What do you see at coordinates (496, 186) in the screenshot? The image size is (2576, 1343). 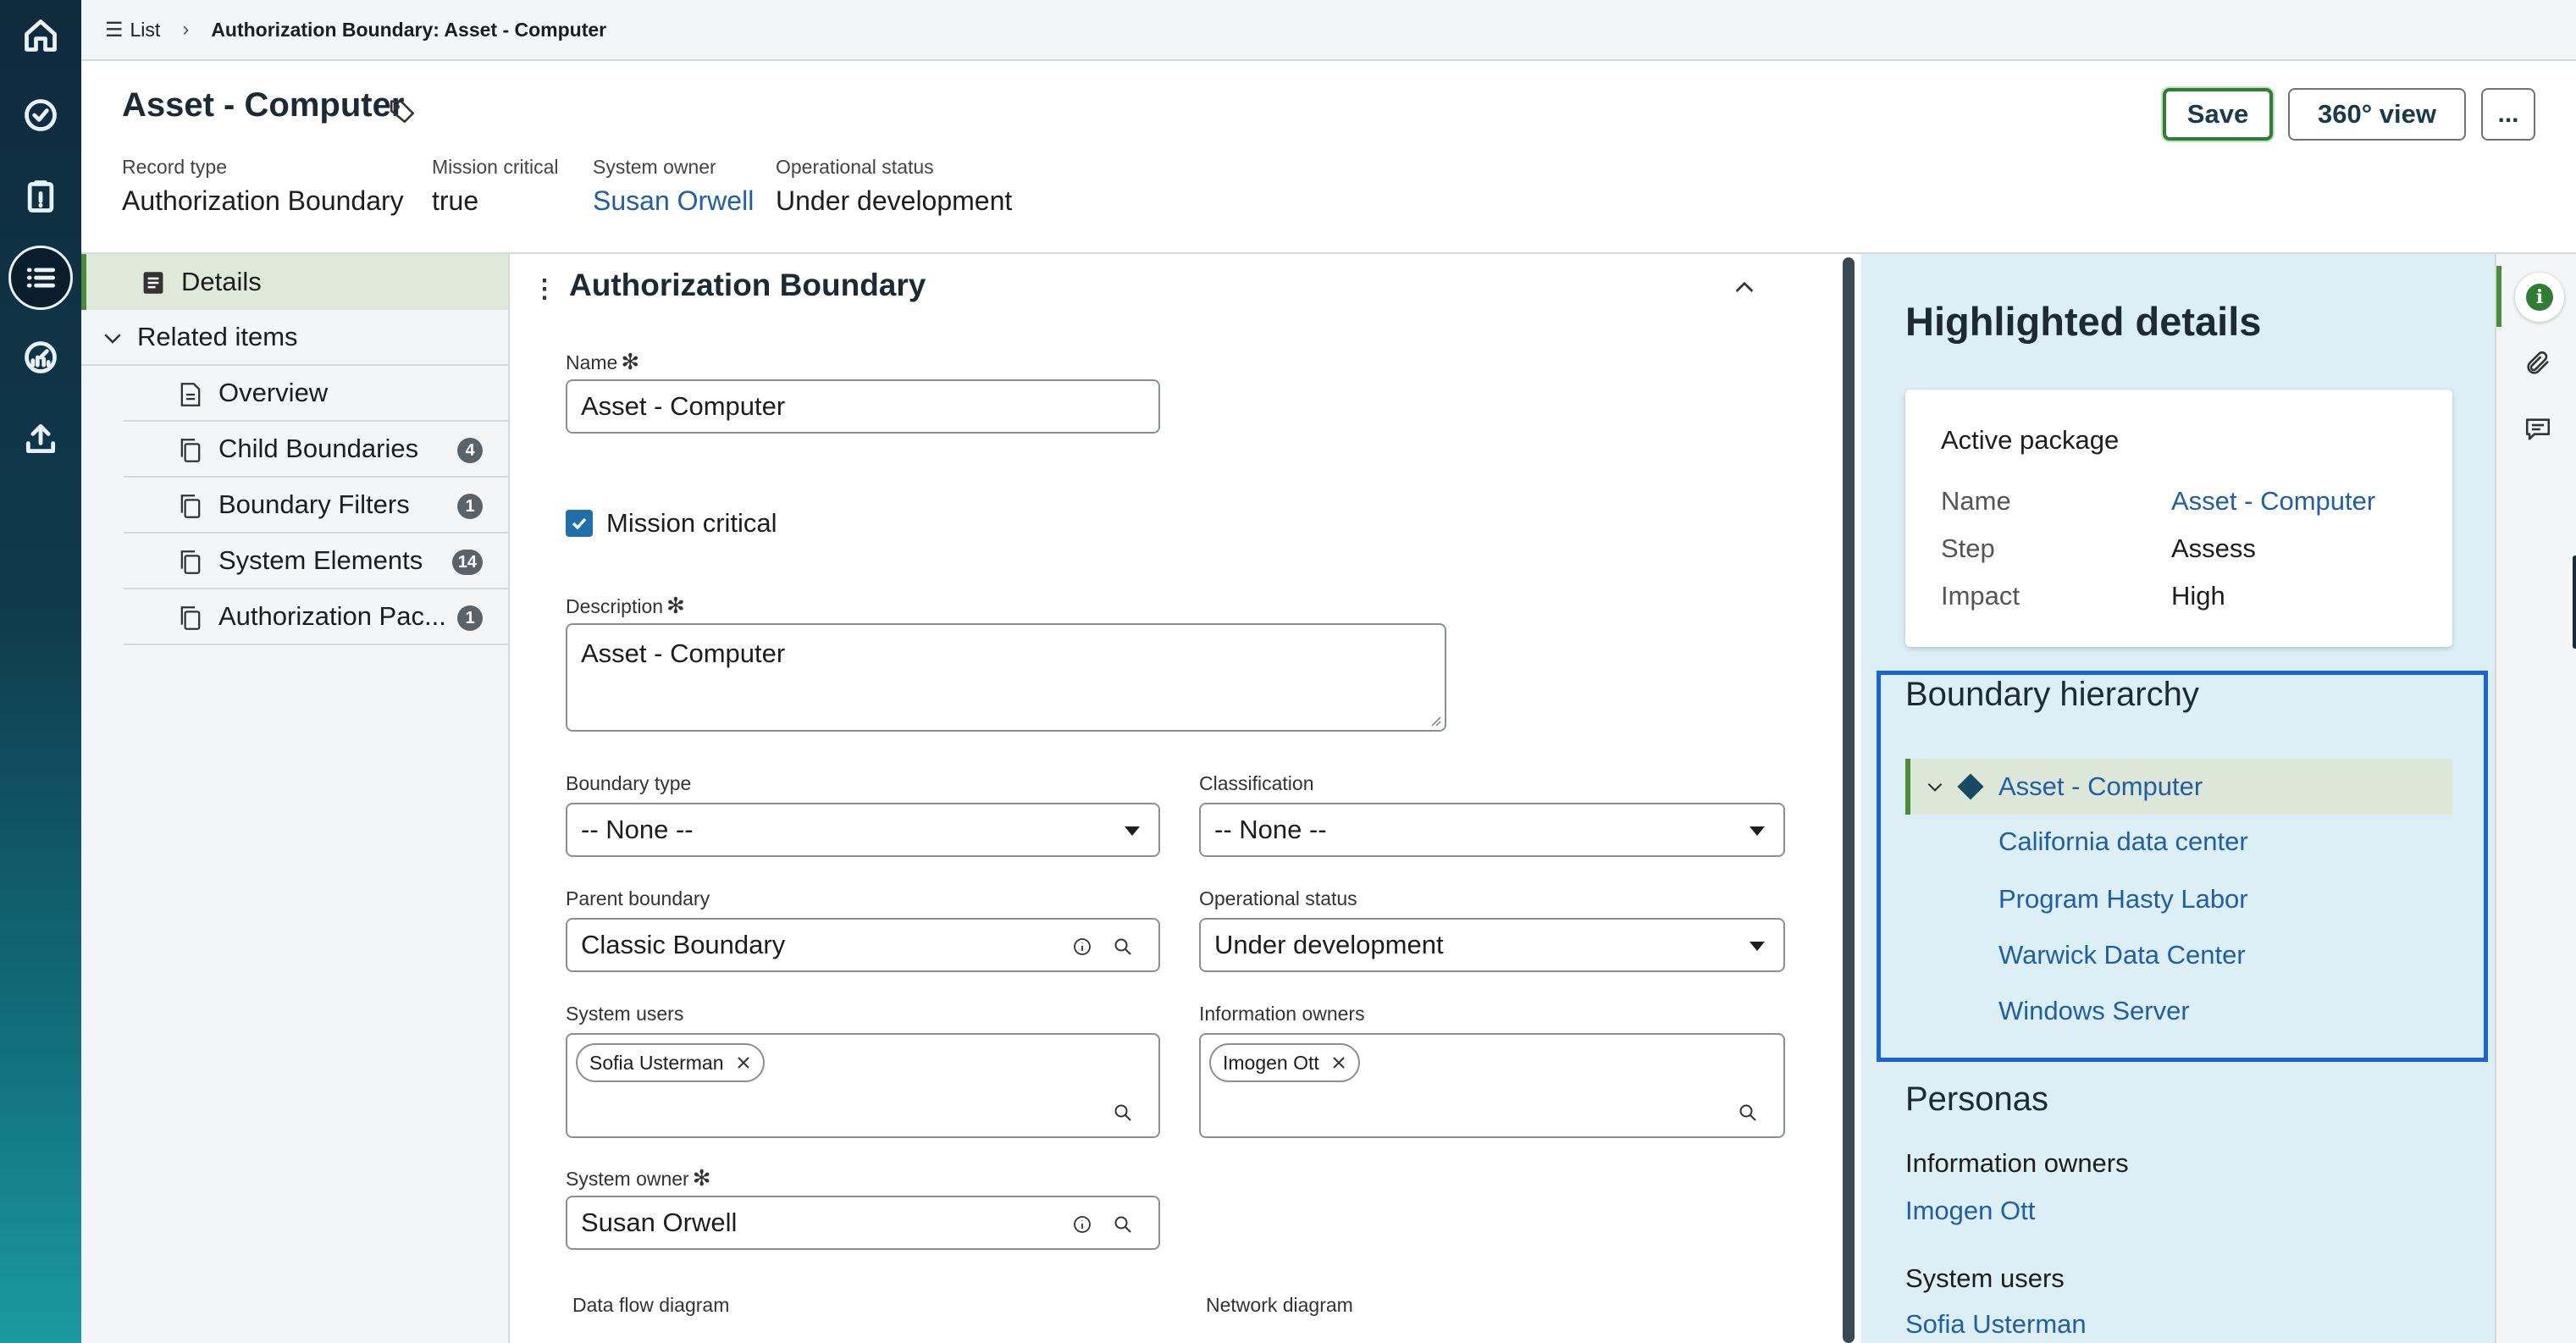 I see `meta-mission-critical: Mission critical true` at bounding box center [496, 186].